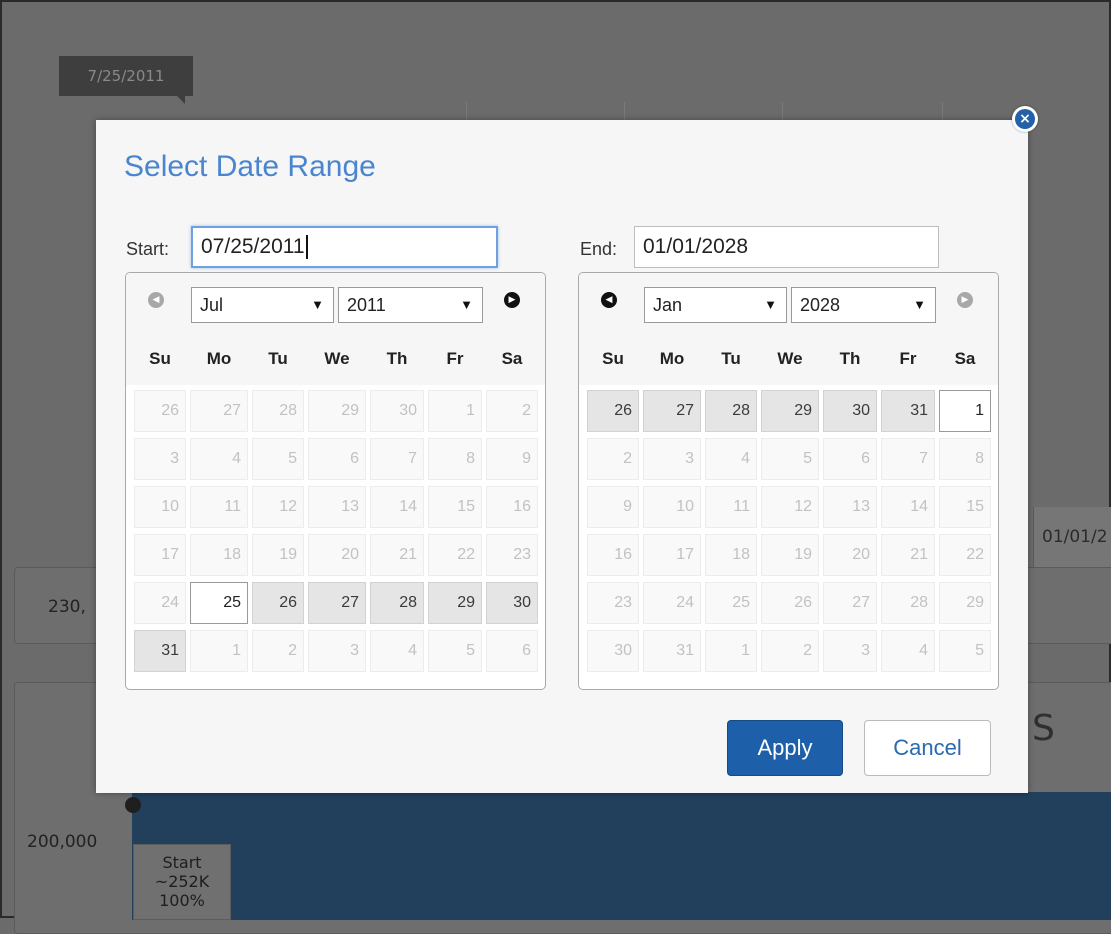 The width and height of the screenshot is (1111, 934). I want to click on start-label: Start:, so click(148, 249).